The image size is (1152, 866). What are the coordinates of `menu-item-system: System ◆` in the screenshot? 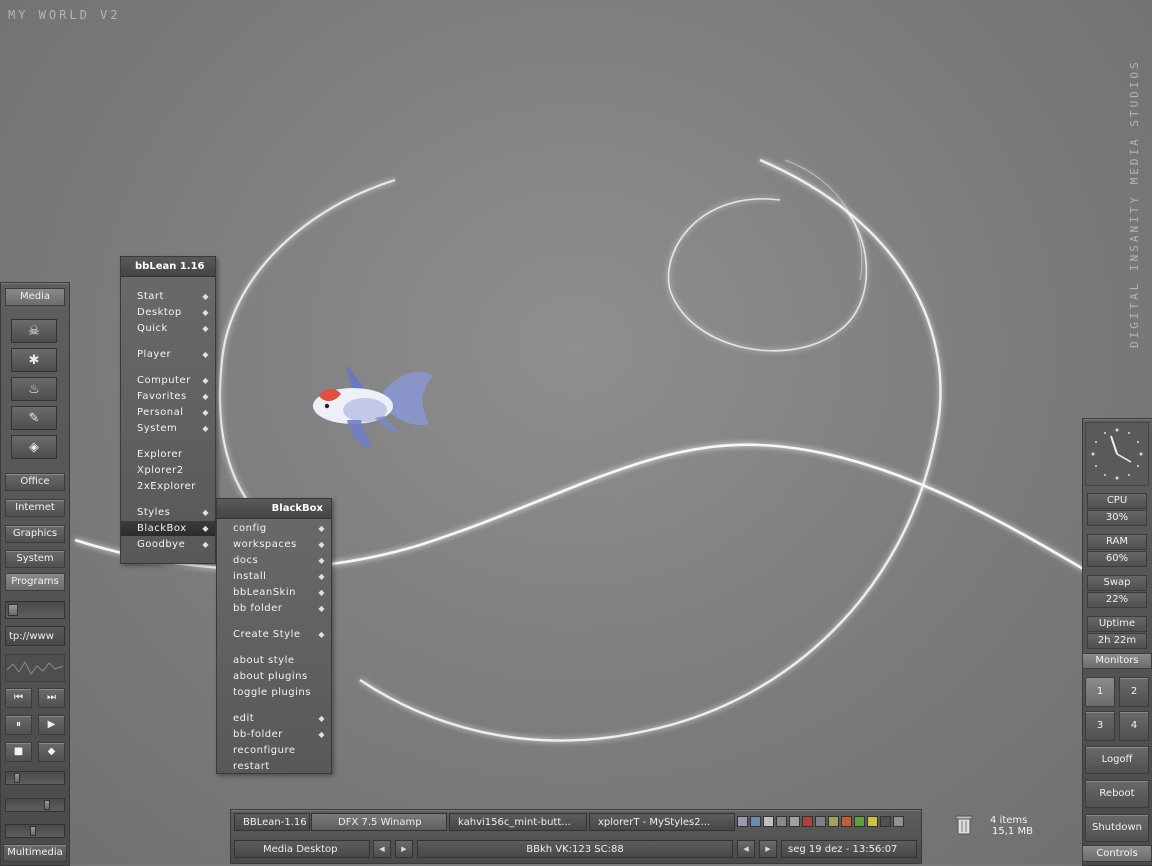 It's located at (168, 428).